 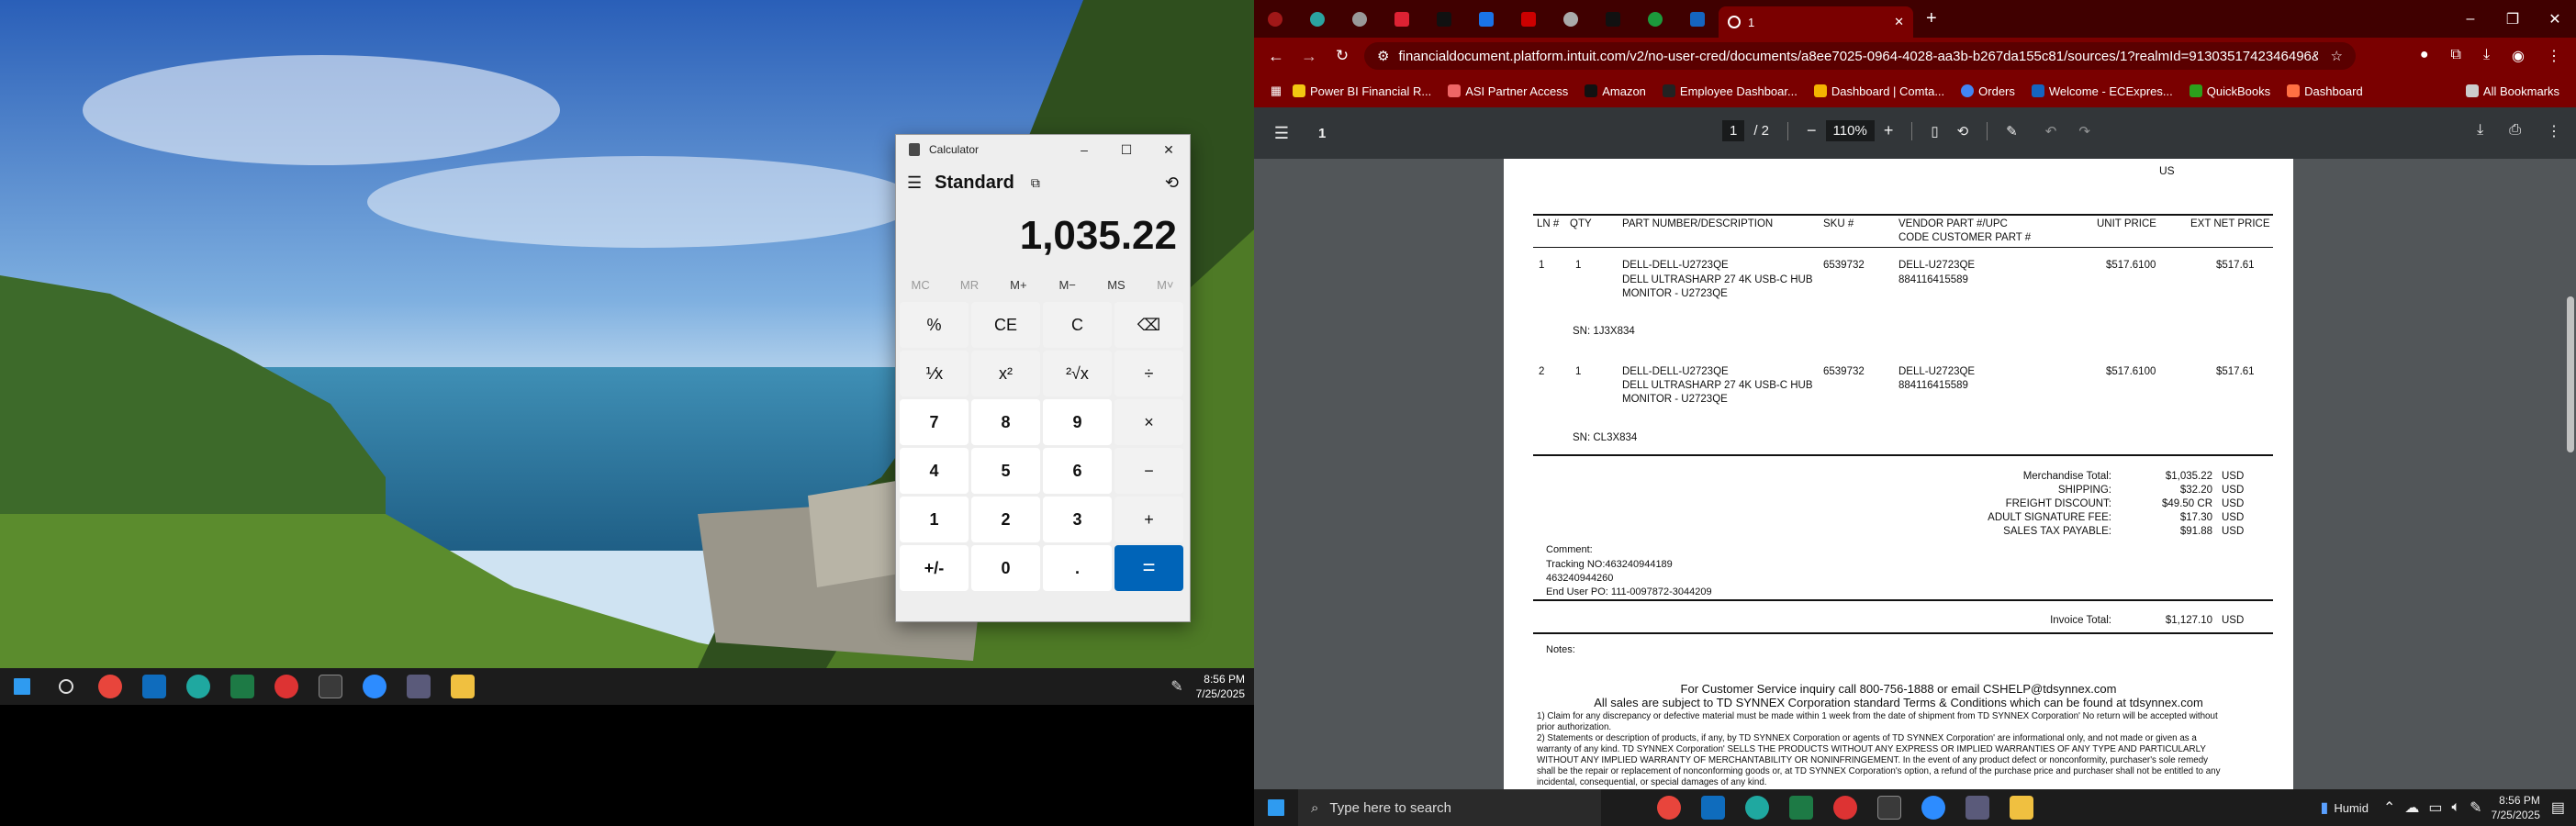 I want to click on minimize-button: –, so click(x=1084, y=149).